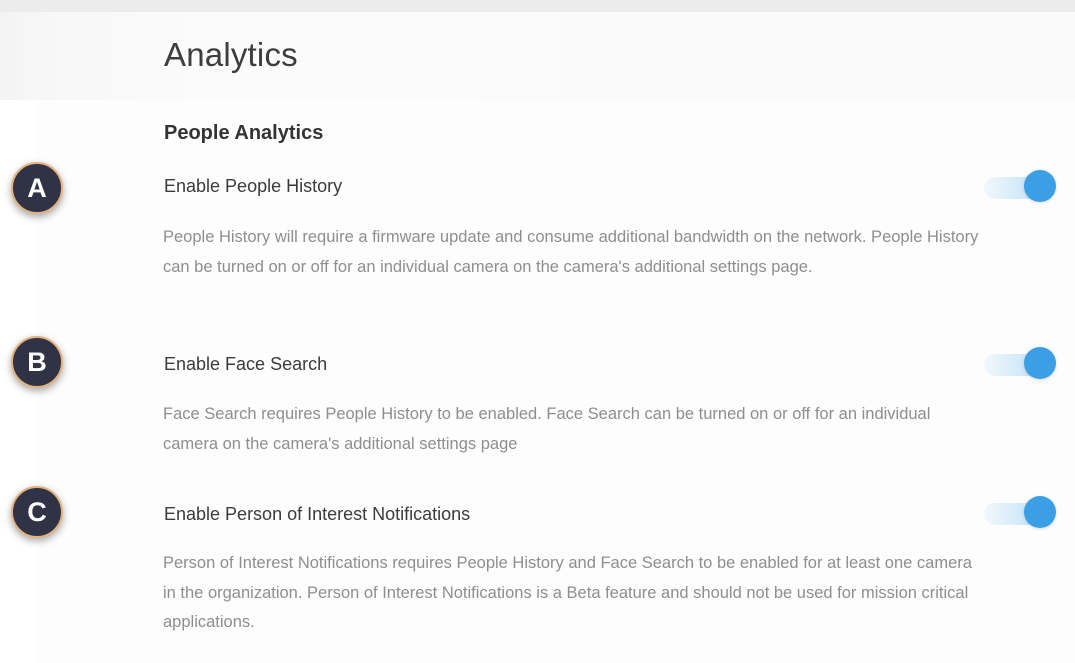 The width and height of the screenshot is (1075, 663). What do you see at coordinates (231, 54) in the screenshot?
I see `page-title: Analytics` at bounding box center [231, 54].